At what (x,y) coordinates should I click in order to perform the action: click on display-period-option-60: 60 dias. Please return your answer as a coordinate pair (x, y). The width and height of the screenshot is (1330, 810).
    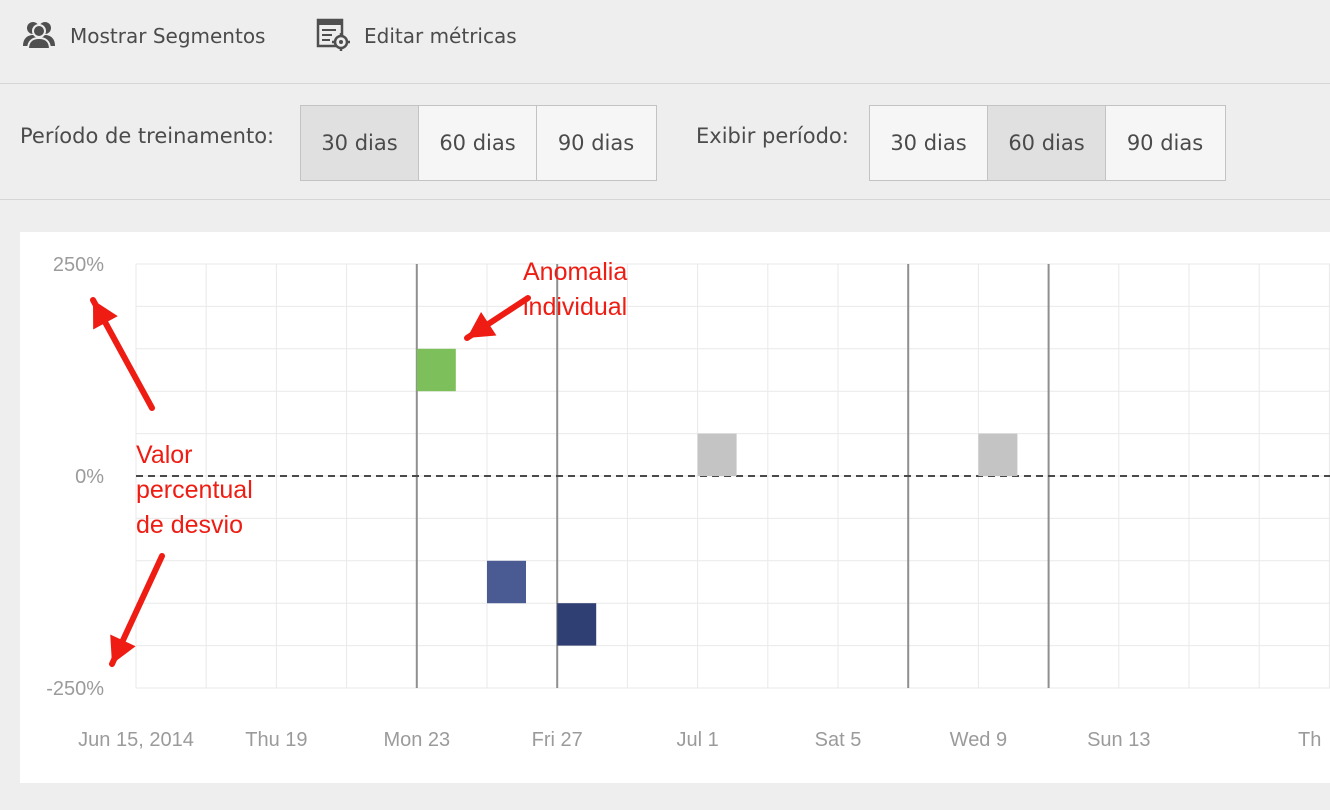
    Looking at the image, I should click on (1047, 143).